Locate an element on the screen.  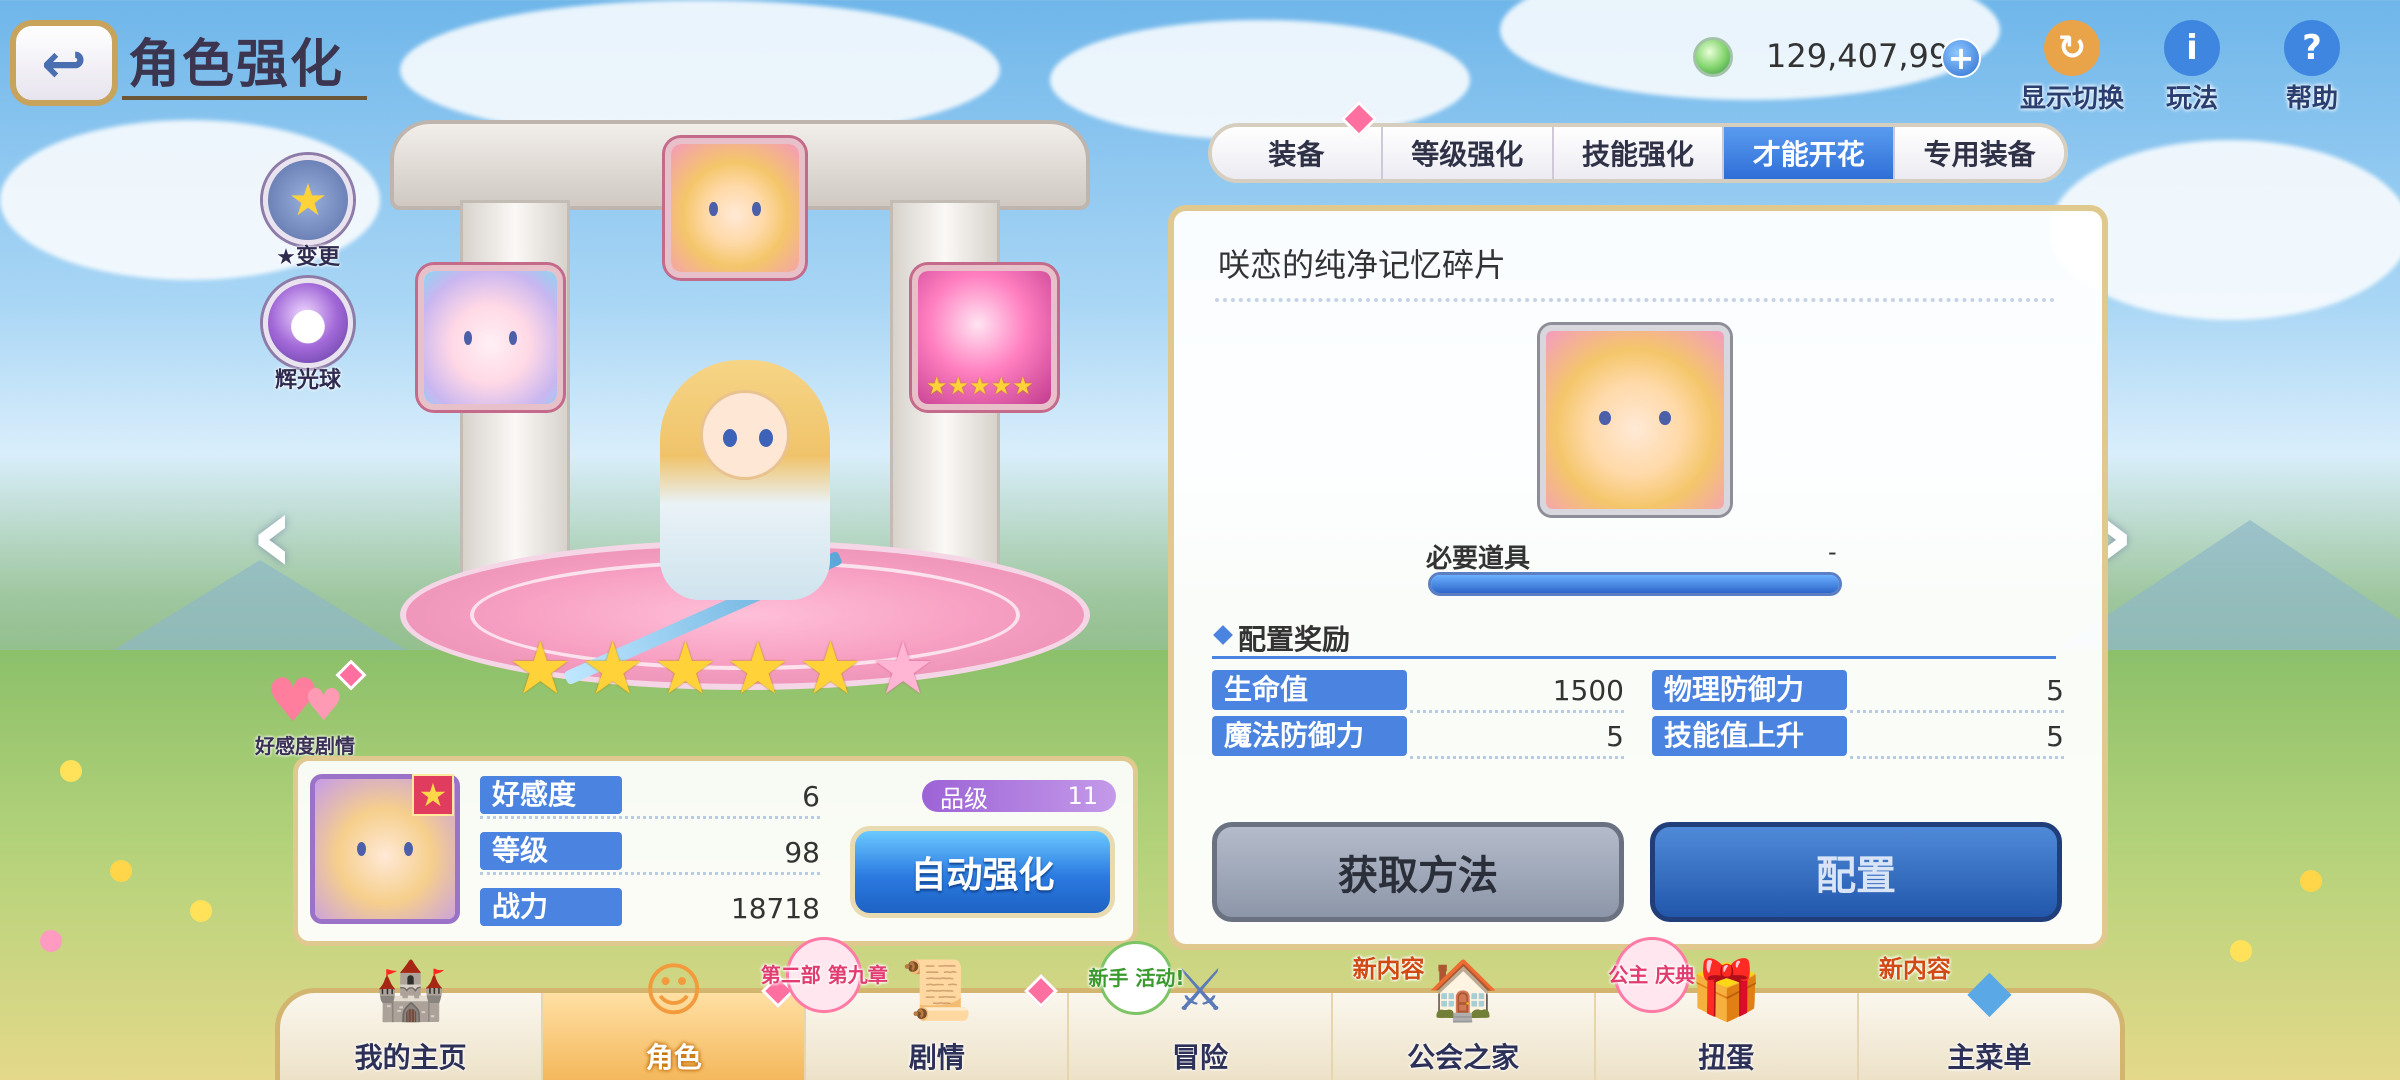
physical-defense-label: 物理防御力 is located at coordinates (1749, 690).